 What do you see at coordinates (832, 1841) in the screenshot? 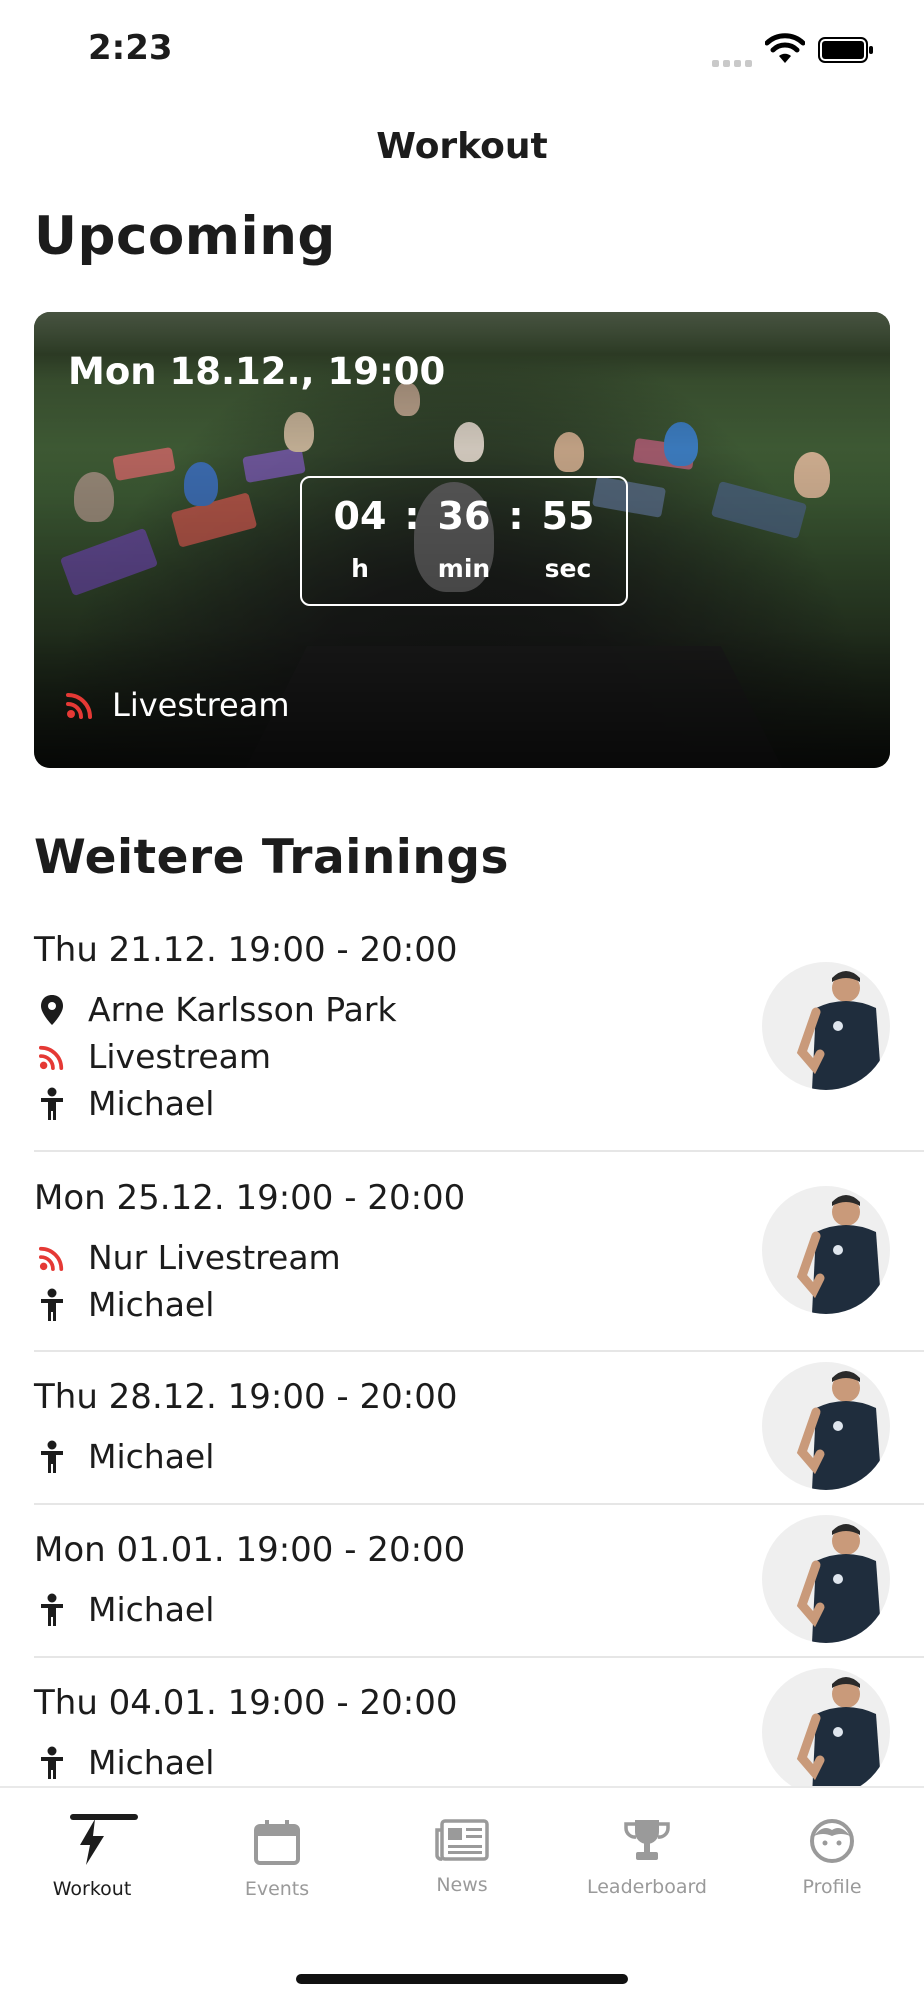
I see `face-icon` at bounding box center [832, 1841].